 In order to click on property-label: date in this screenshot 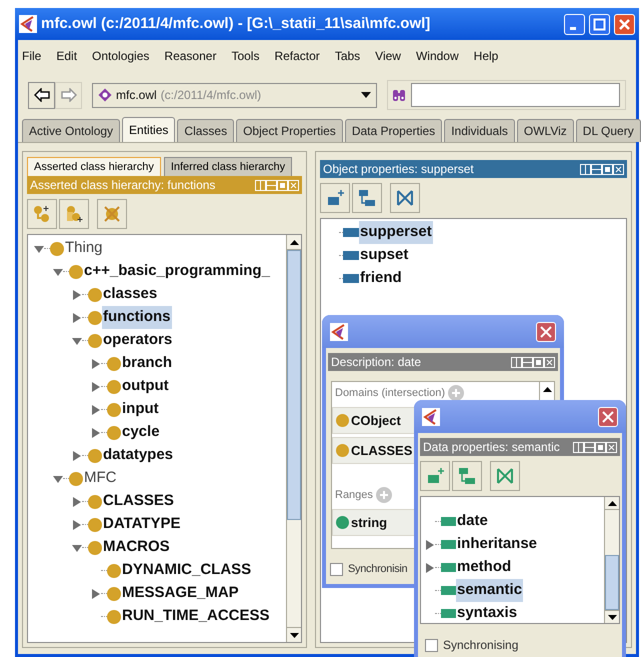, I will do `click(472, 521)`.